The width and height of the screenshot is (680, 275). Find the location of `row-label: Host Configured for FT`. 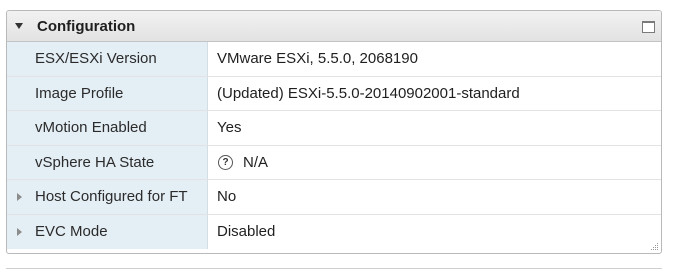

row-label: Host Configured for FT is located at coordinates (111, 197).